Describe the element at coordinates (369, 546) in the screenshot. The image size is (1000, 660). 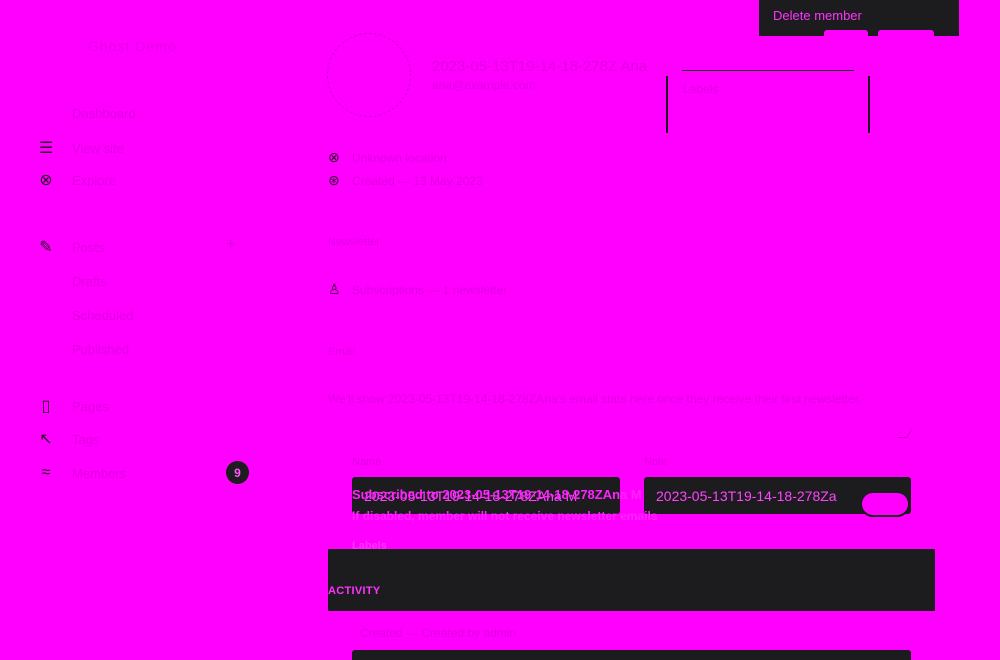
I see `activity-top-label: Labels` at that location.